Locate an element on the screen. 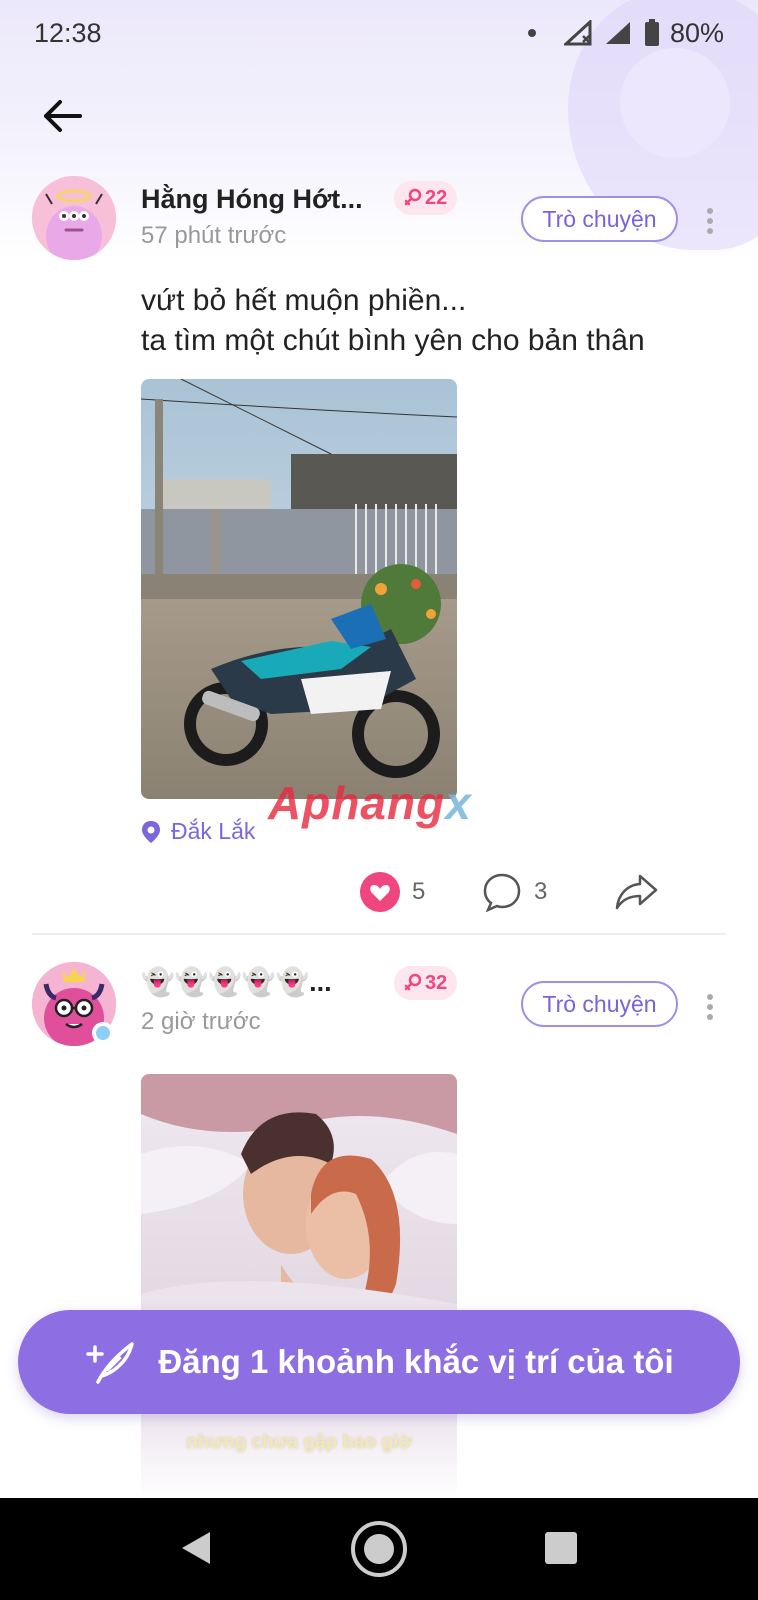  motorbike-photo is located at coordinates (299, 589).